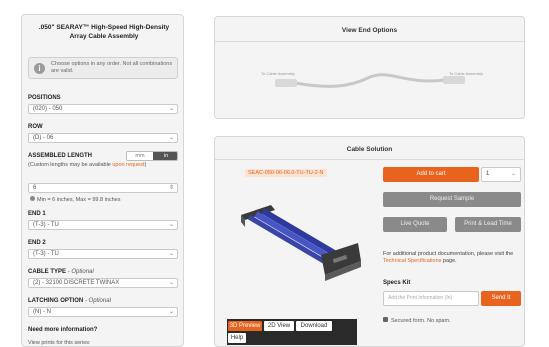 The width and height of the screenshot is (549, 347). Describe the element at coordinates (140, 156) in the screenshot. I see `unit-mm-option: mm` at that location.